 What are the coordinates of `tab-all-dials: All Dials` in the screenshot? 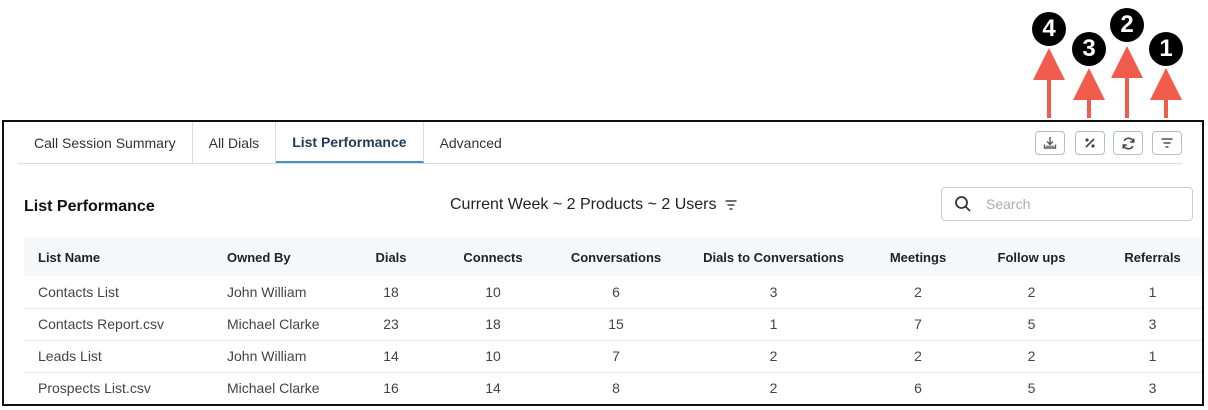 It's located at (235, 142).